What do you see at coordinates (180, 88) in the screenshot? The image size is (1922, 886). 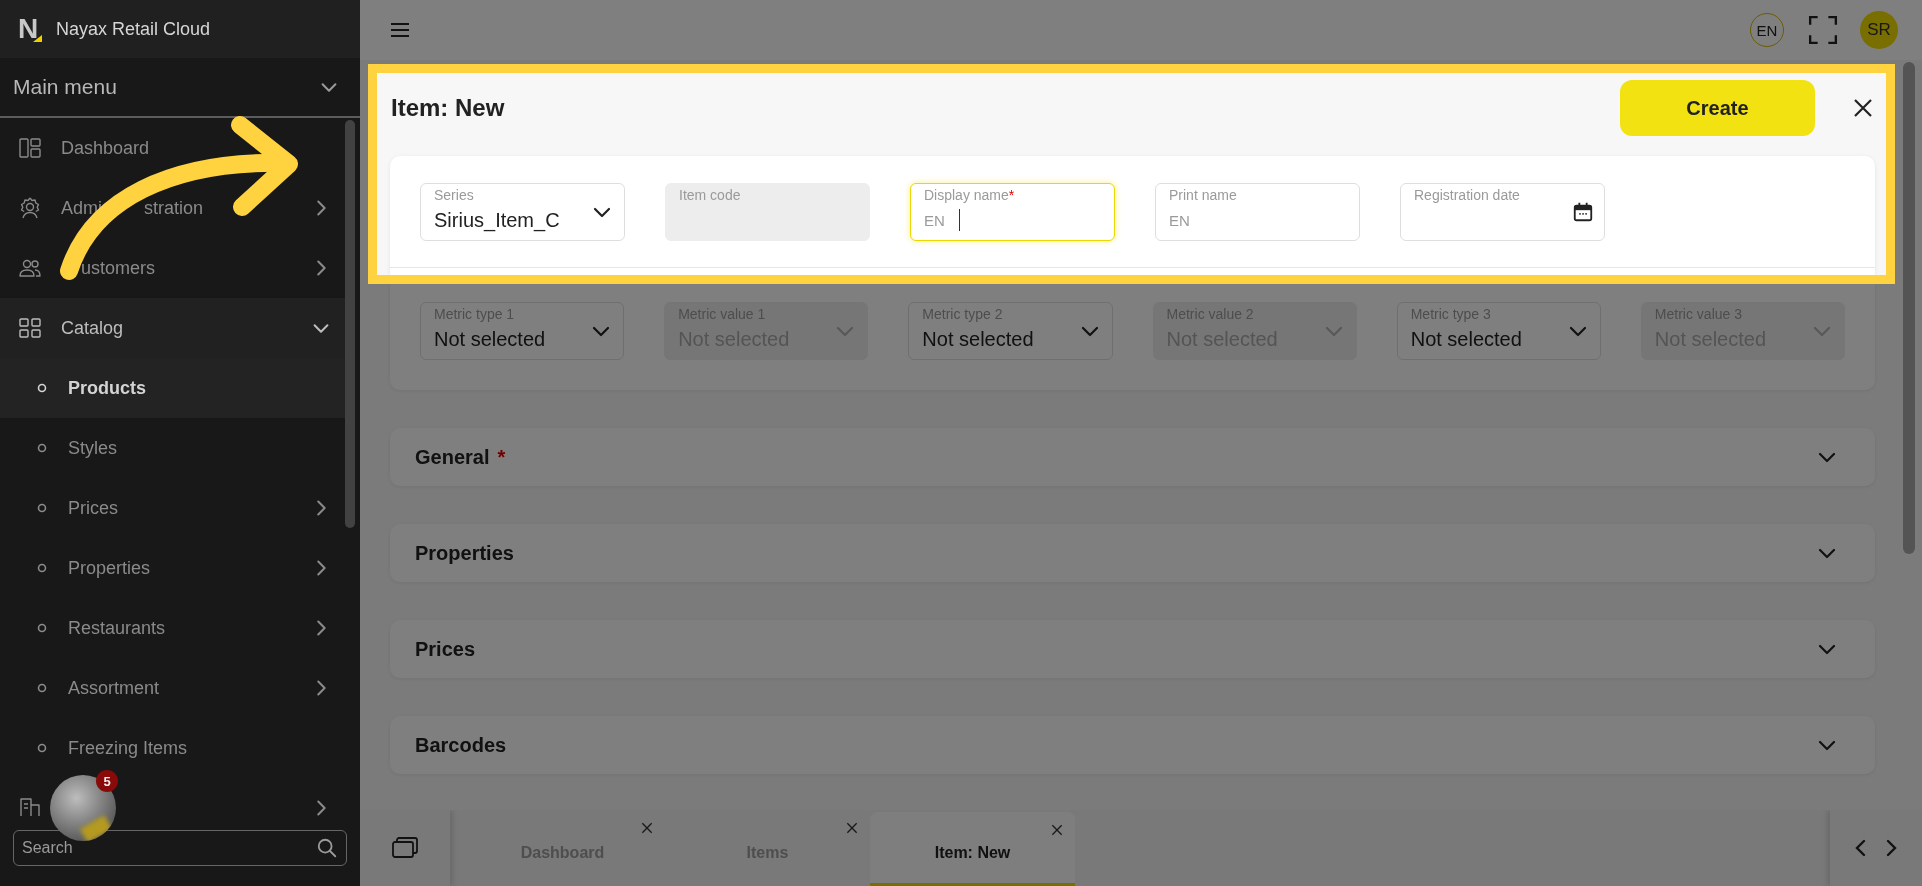 I see `menu-header: Main menu` at bounding box center [180, 88].